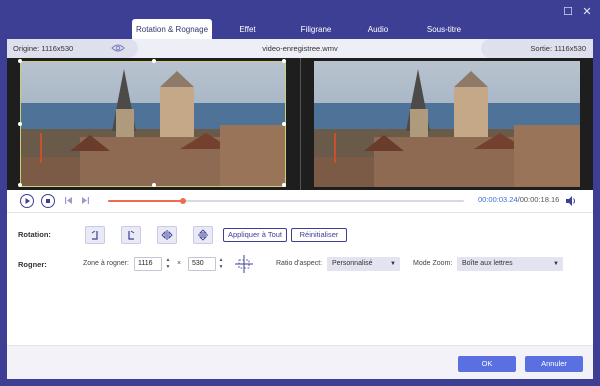 The height and width of the screenshot is (386, 600). I want to click on center-crop-icon, so click(244, 264).